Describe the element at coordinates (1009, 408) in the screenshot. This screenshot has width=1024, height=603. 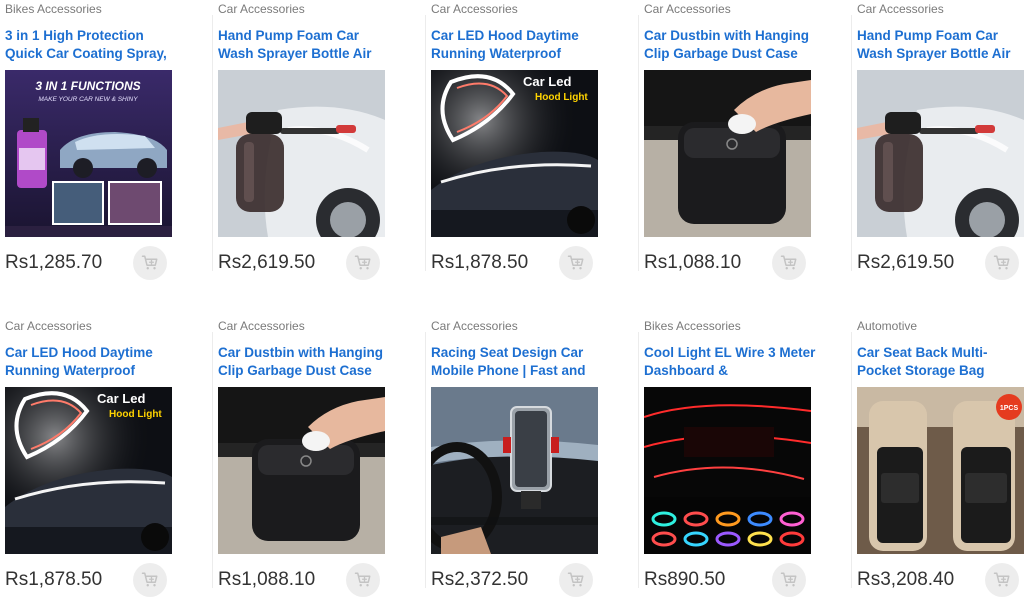
I see `image-badge-text: 1PCS` at that location.